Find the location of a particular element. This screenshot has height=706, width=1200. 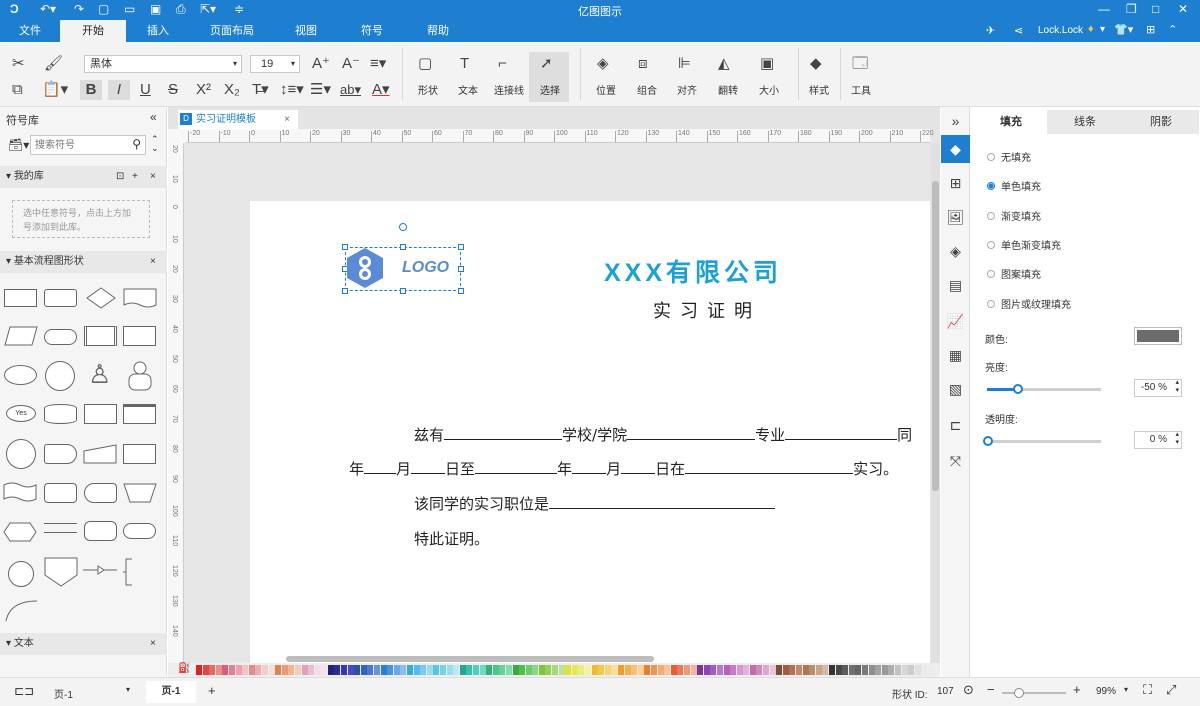

tools-button: 工具 is located at coordinates (861, 89).